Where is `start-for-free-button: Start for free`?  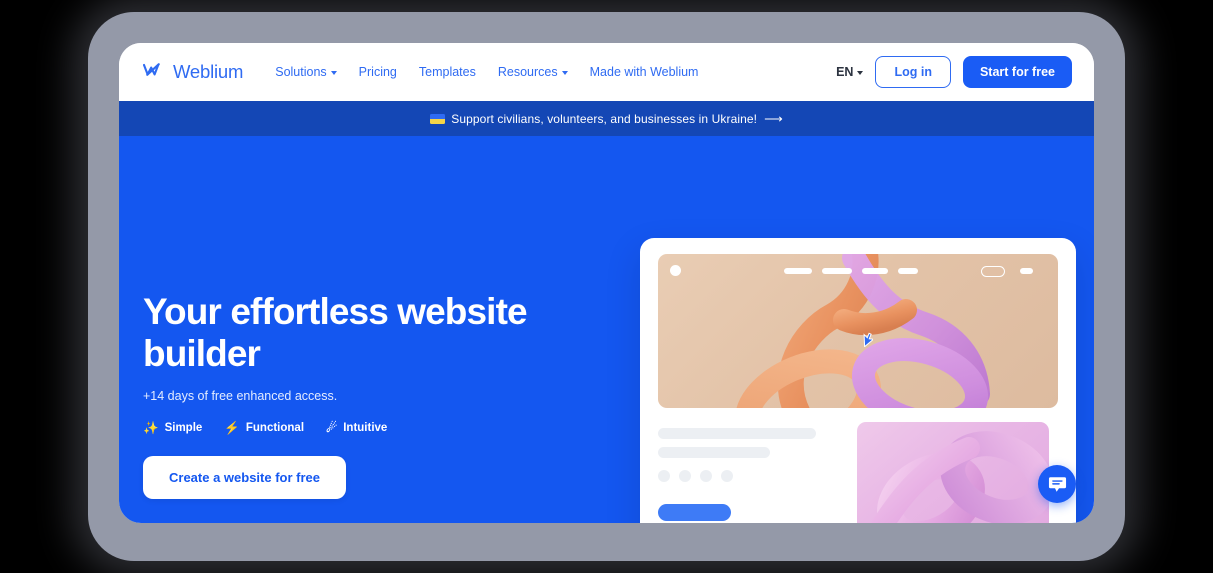
start-for-free-button: Start for free is located at coordinates (1017, 72).